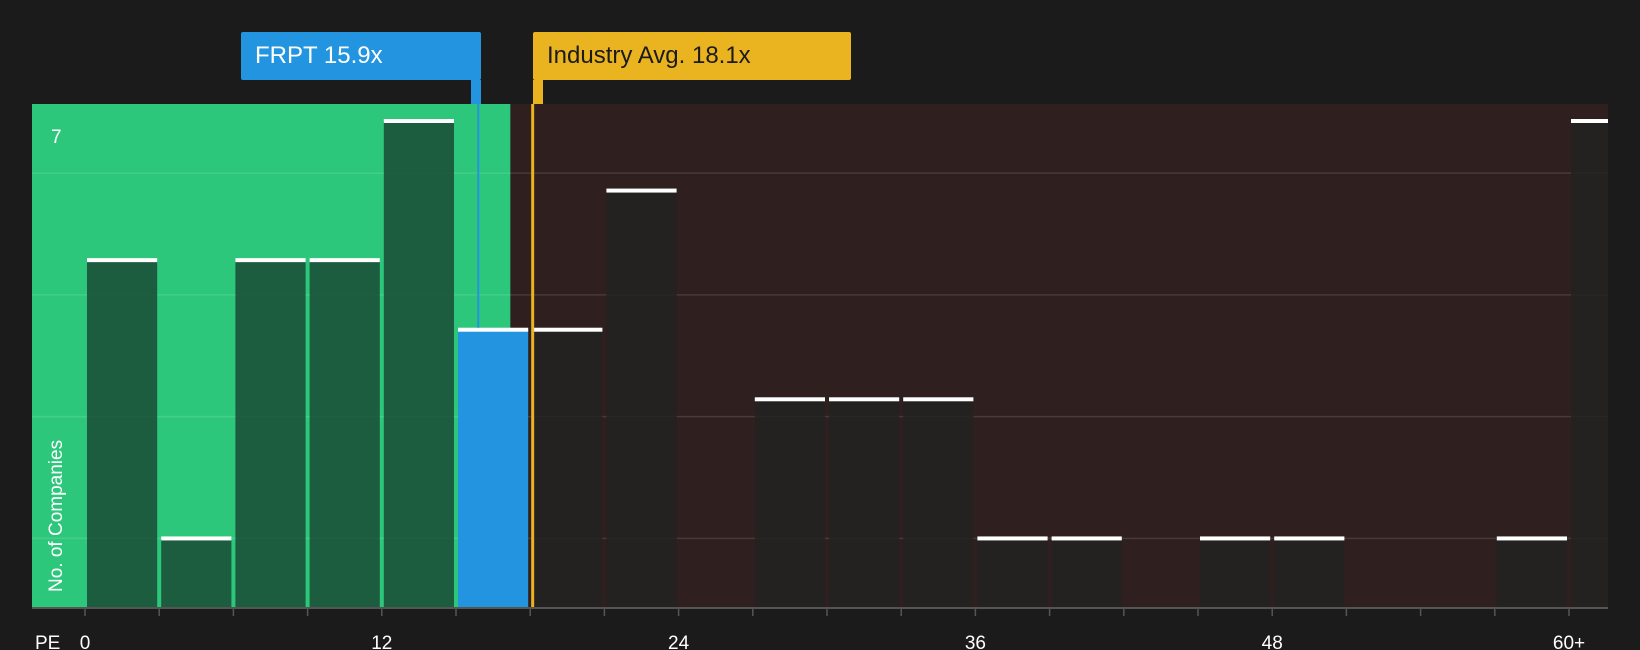 The width and height of the screenshot is (1640, 650). Describe the element at coordinates (1272, 641) in the screenshot. I see `x-tick-label: 48` at that location.